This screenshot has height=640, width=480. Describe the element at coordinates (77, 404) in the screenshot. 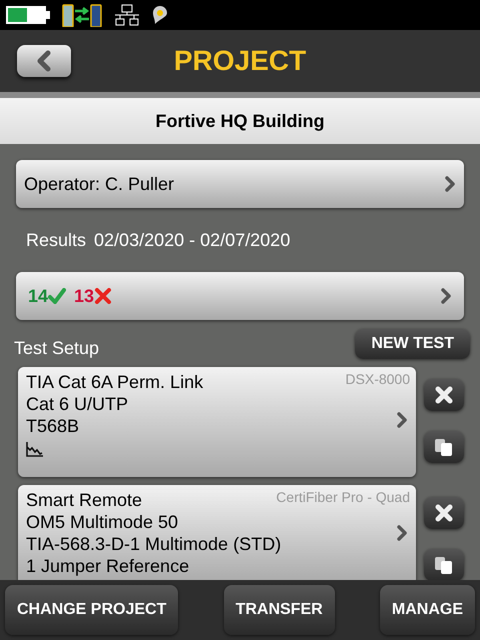

I see `setup-line: Cat 6 U/UTP` at that location.